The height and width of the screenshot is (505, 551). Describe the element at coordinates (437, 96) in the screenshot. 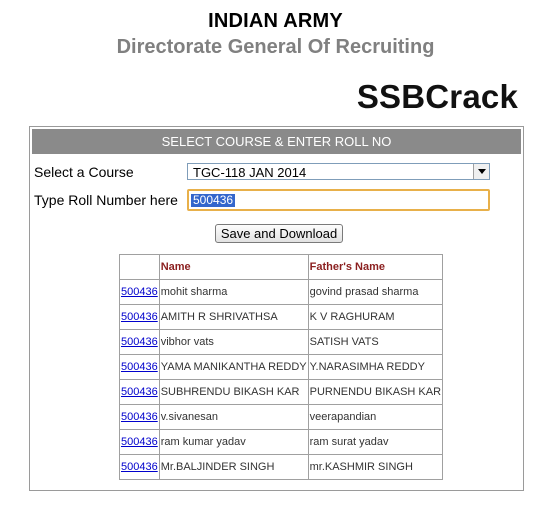

I see `brand-logo: SSBCrack` at that location.